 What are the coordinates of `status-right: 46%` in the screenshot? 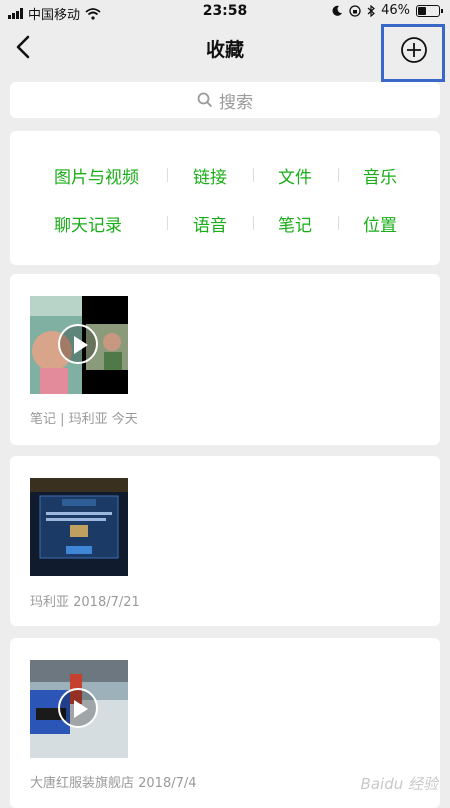 It's located at (387, 10).